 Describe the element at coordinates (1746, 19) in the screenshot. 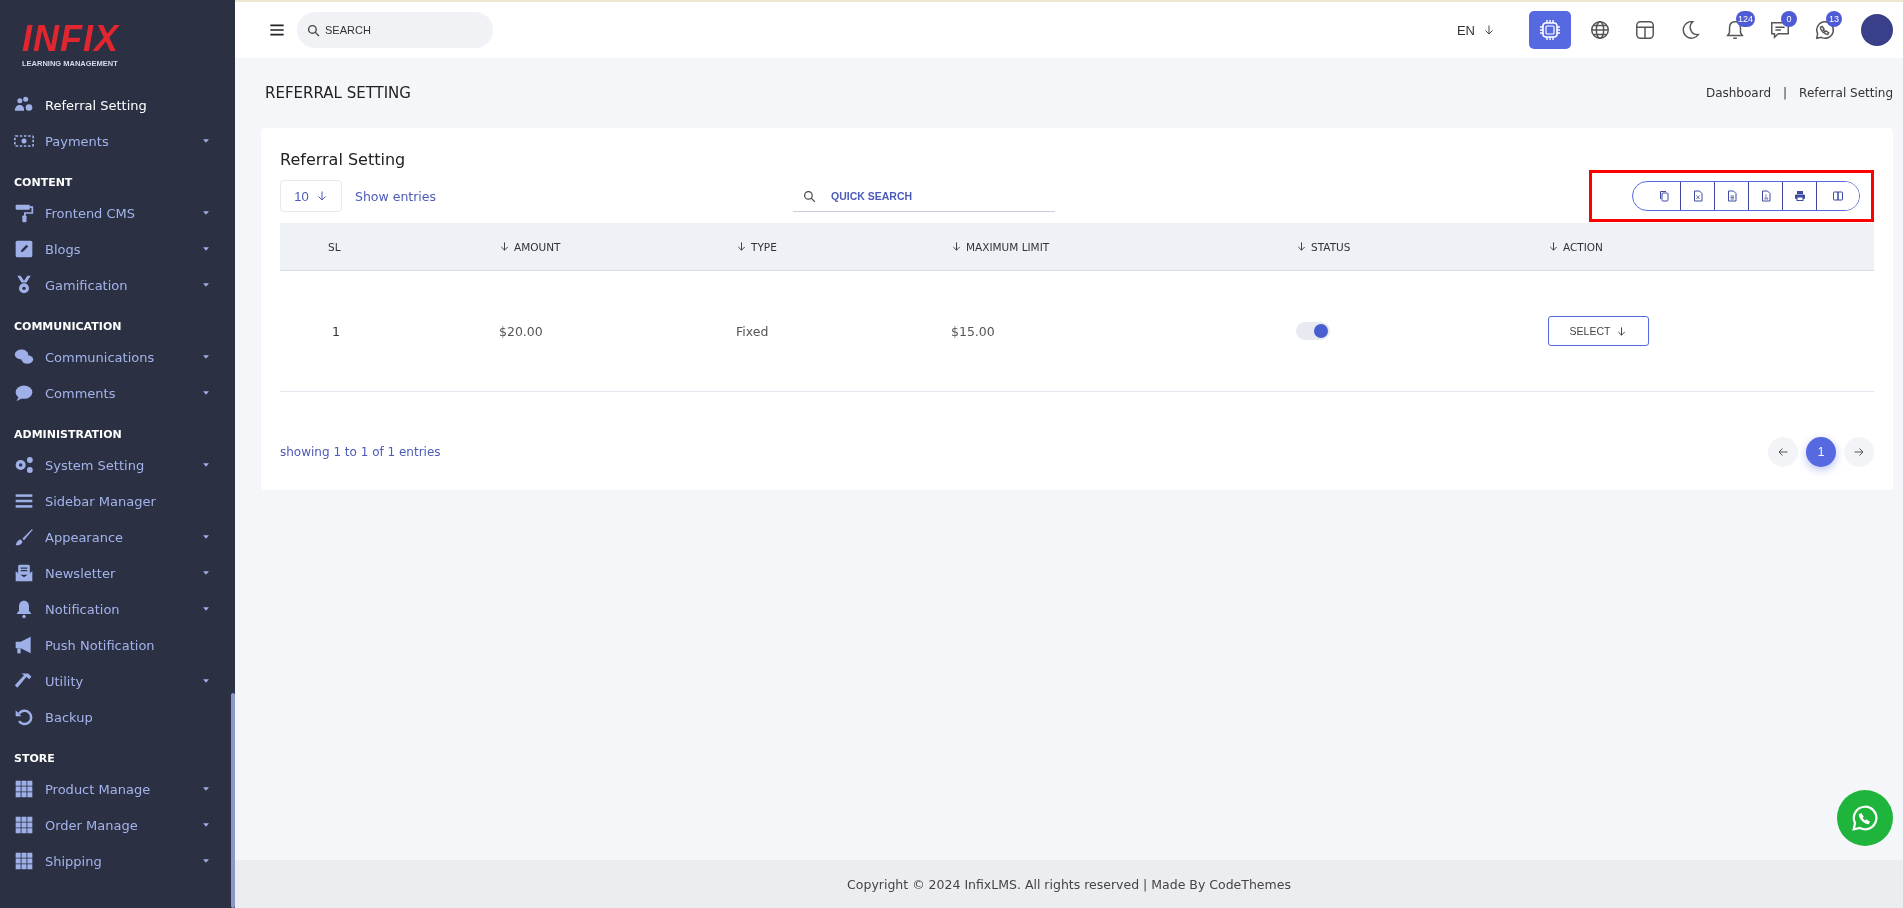

I see `count-badge: 124` at that location.